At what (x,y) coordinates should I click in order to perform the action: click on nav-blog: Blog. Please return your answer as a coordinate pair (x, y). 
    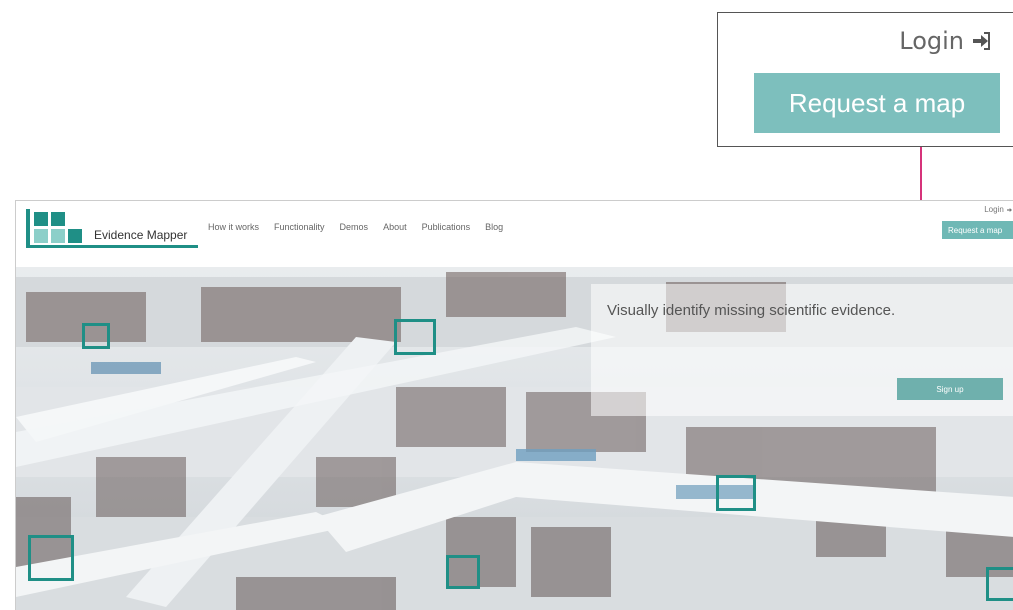
    Looking at the image, I should click on (494, 227).